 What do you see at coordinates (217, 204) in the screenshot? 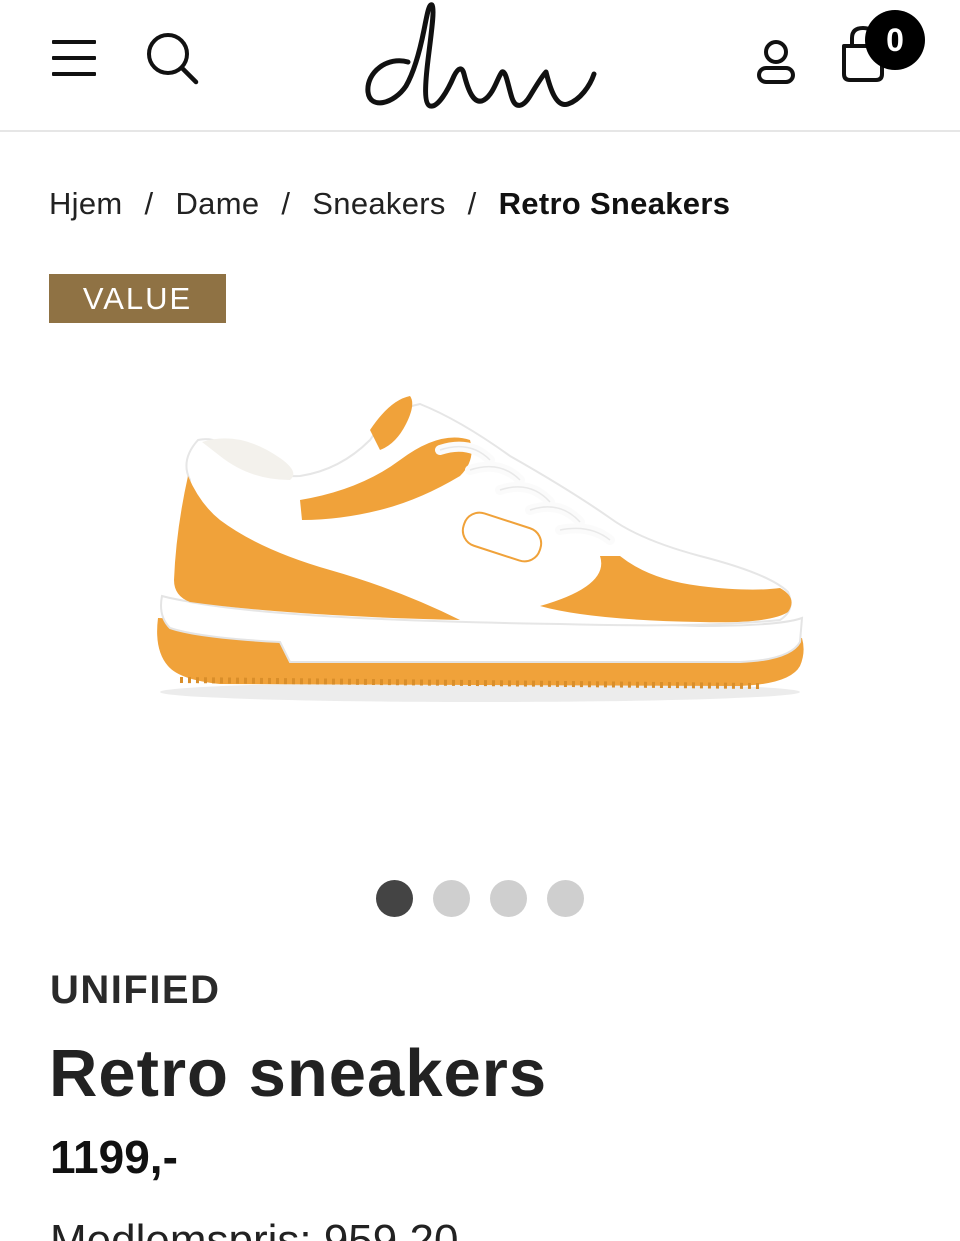
I see `breadcrumb-dame: Dame` at bounding box center [217, 204].